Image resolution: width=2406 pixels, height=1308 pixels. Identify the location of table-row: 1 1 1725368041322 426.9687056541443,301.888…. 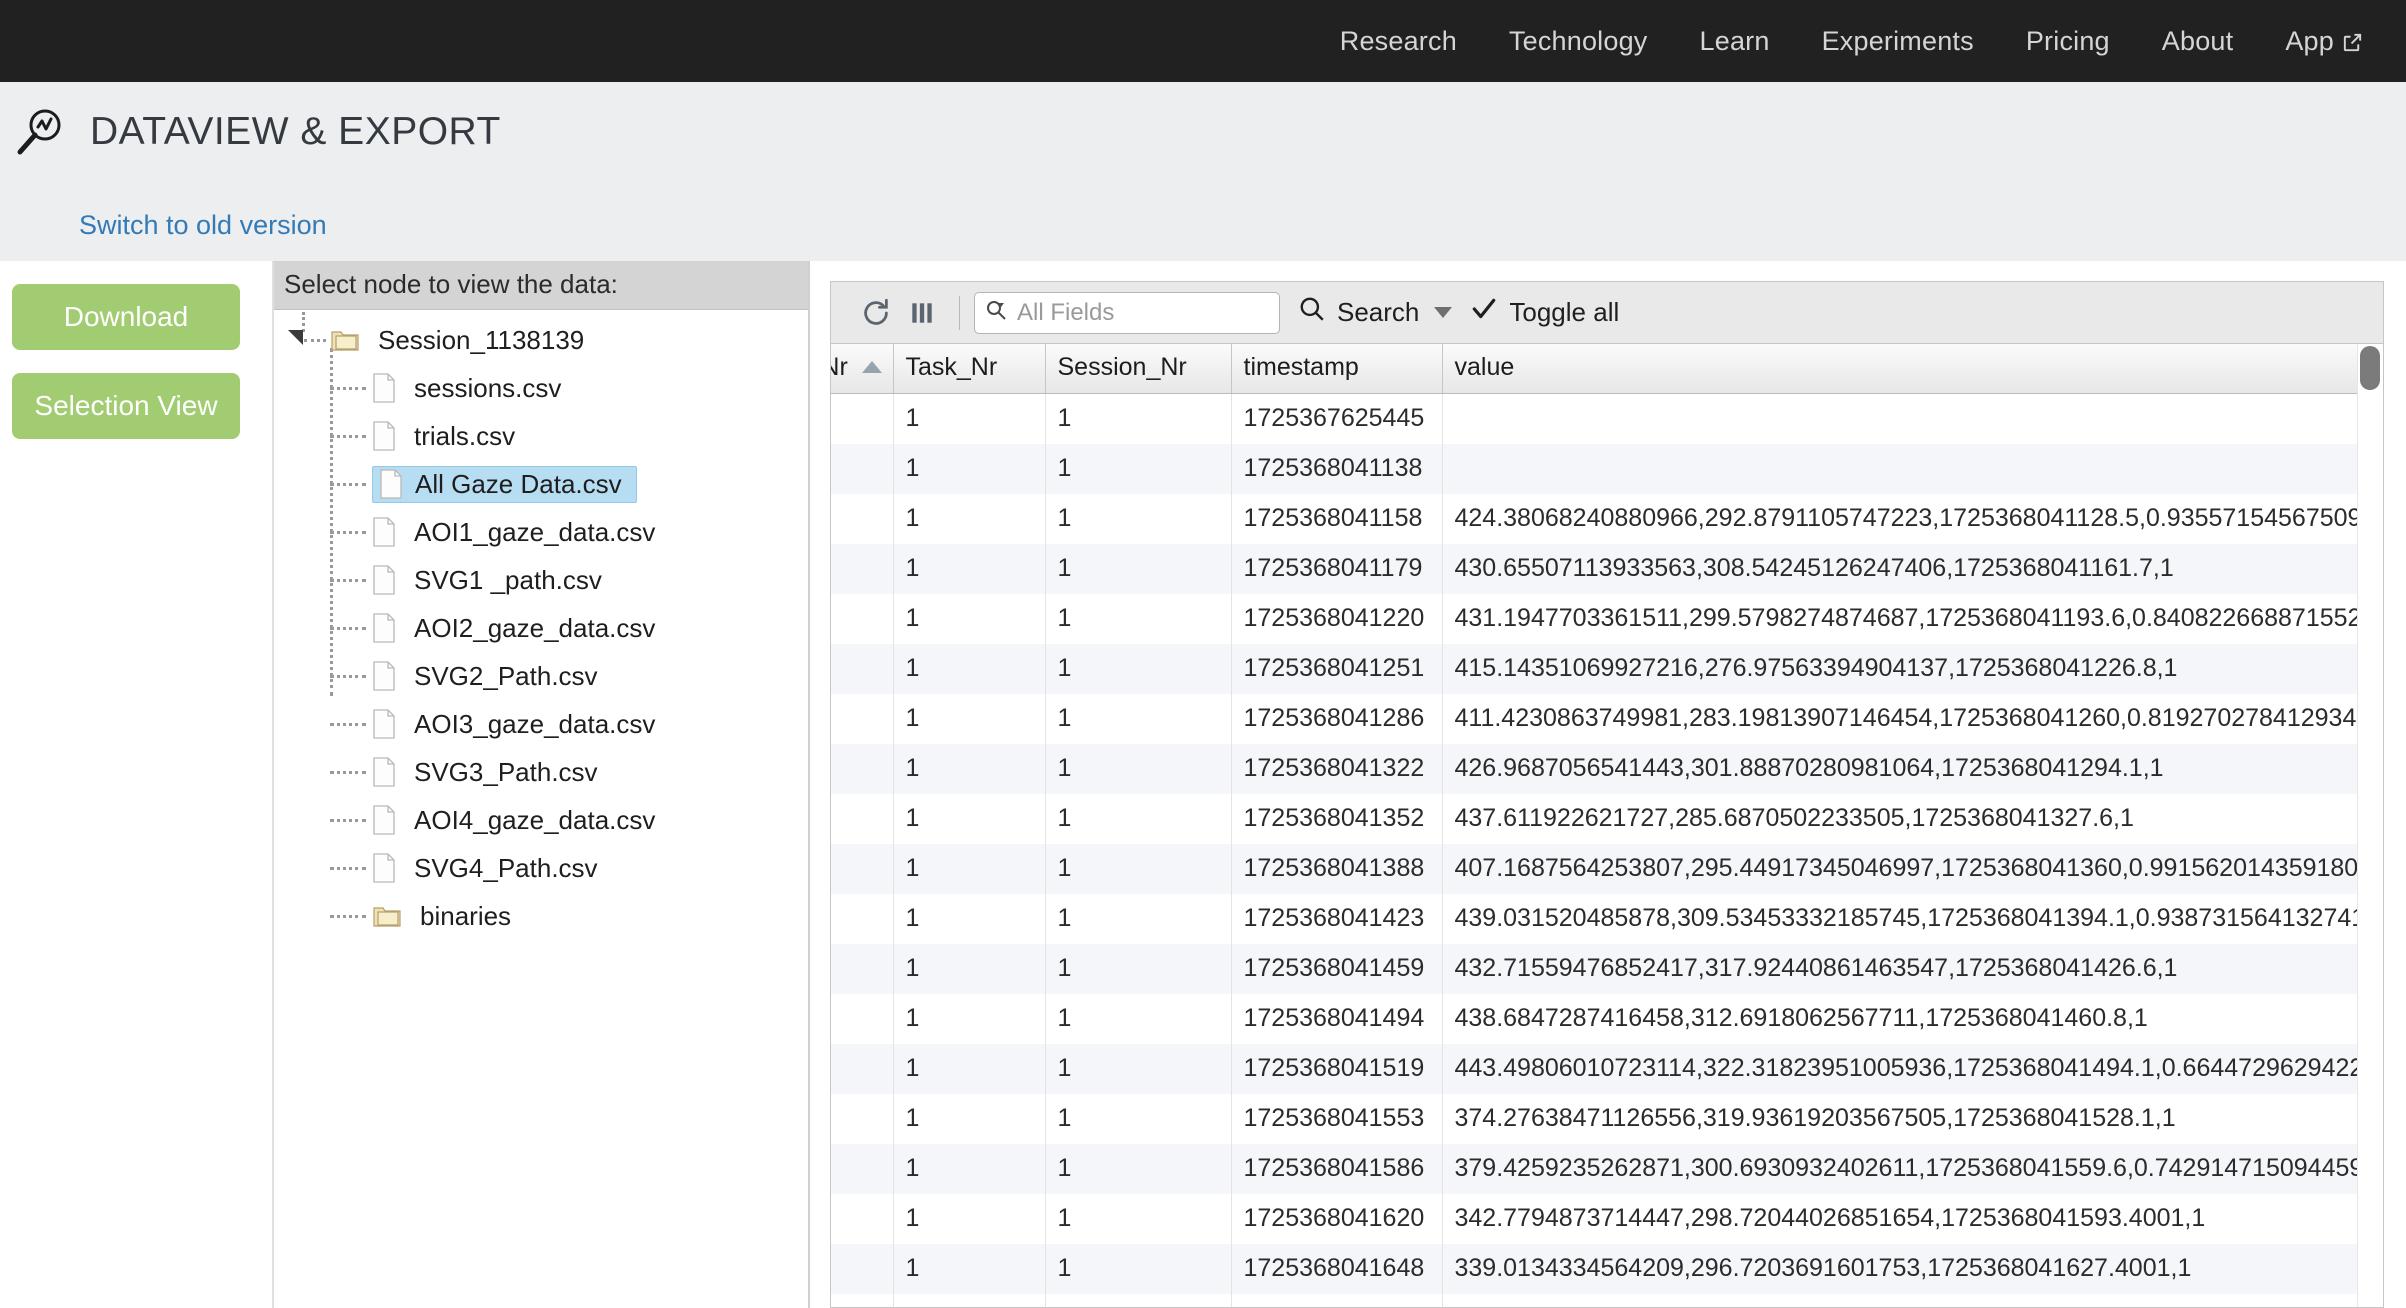
(1607, 768).